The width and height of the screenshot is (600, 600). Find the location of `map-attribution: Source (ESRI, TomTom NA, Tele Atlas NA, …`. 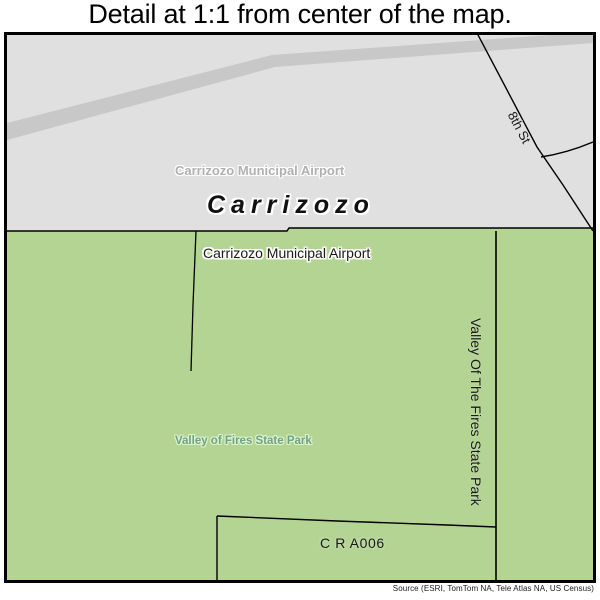

map-attribution: Source (ESRI, TomTom NA, Tele Atlas NA, … is located at coordinates (493, 588).